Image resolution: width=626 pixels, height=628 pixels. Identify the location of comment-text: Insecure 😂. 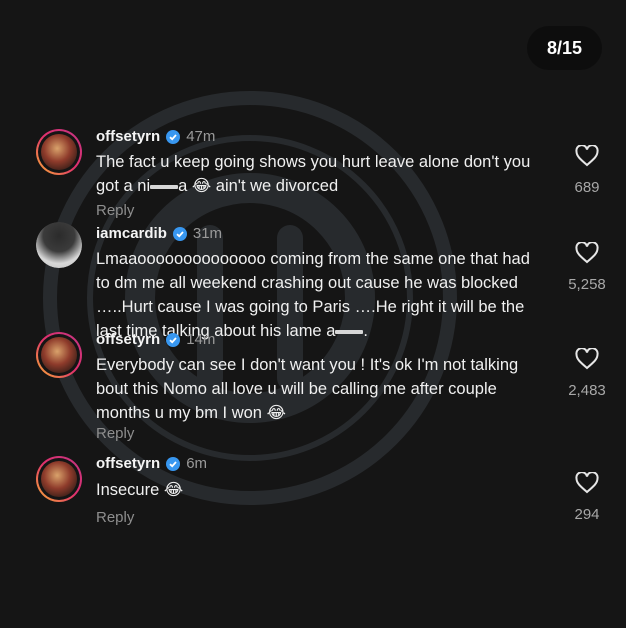
(322, 490).